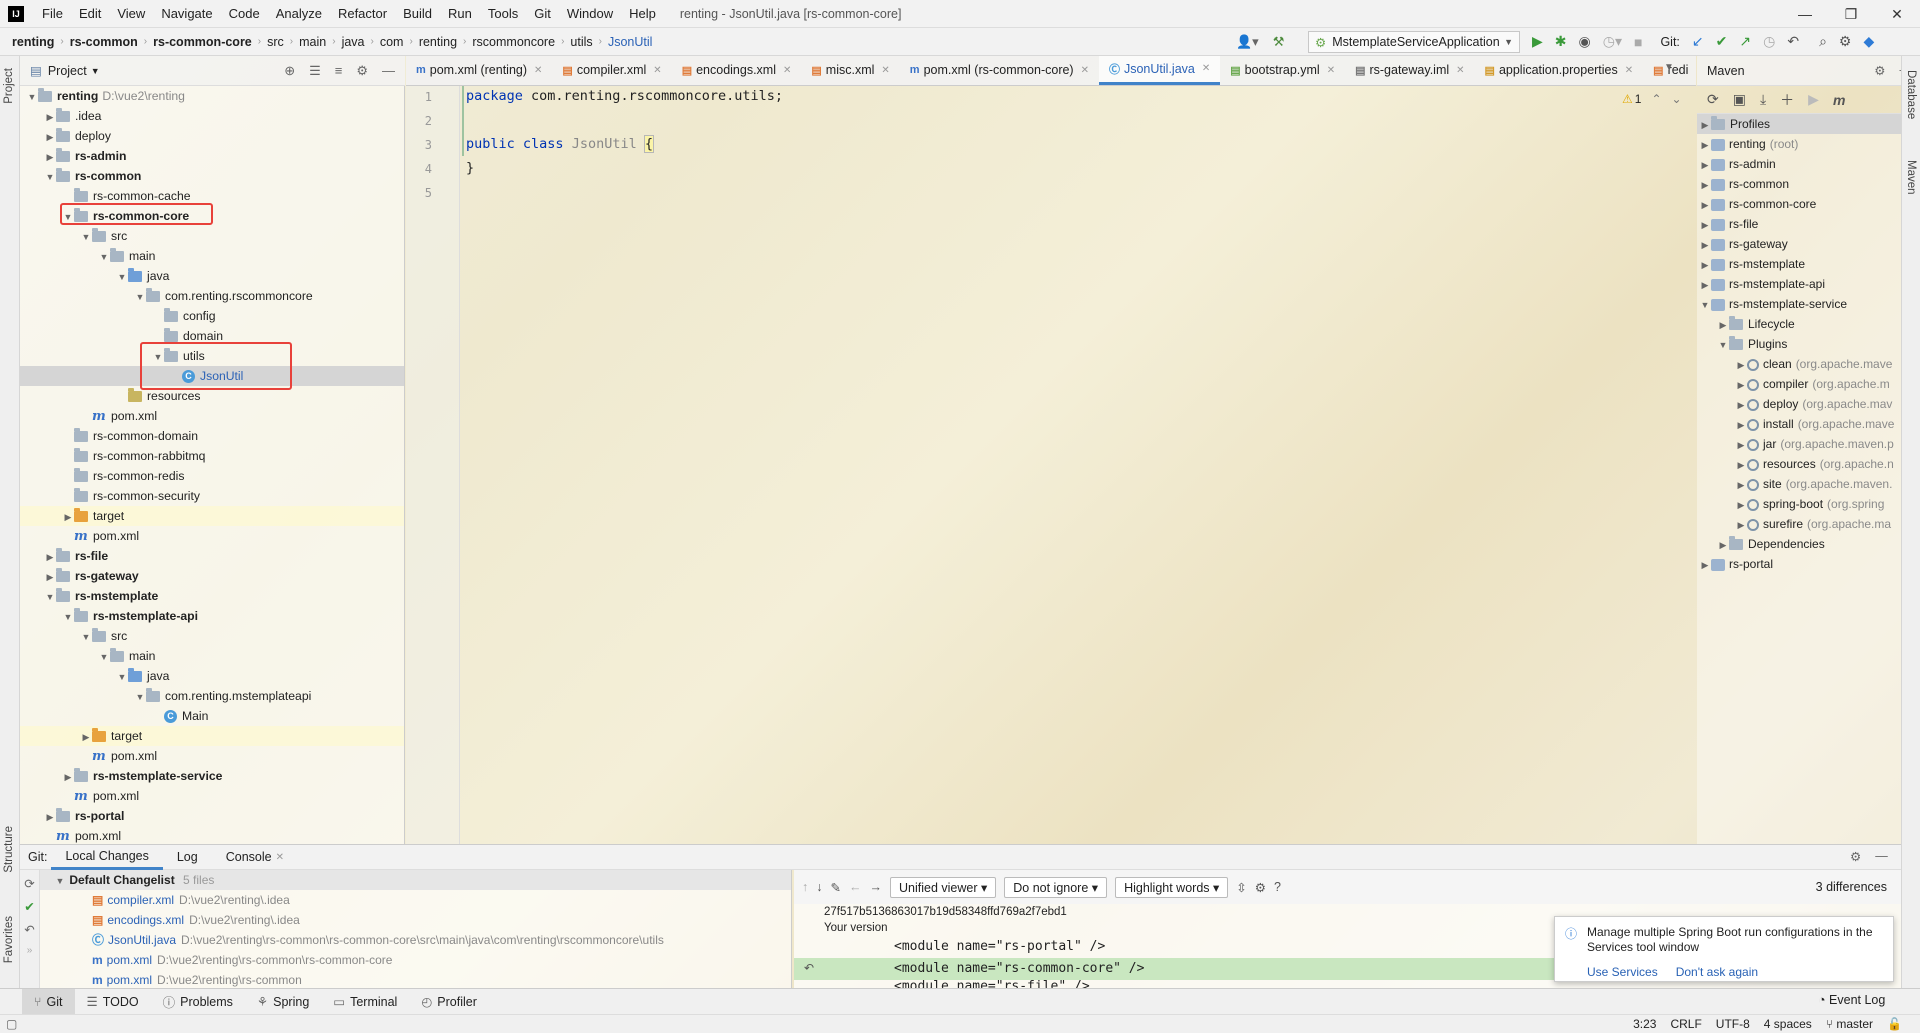 This screenshot has height=1033, width=1920. I want to click on maven-tree-item: ▶ Dependencies, so click(1799, 544).